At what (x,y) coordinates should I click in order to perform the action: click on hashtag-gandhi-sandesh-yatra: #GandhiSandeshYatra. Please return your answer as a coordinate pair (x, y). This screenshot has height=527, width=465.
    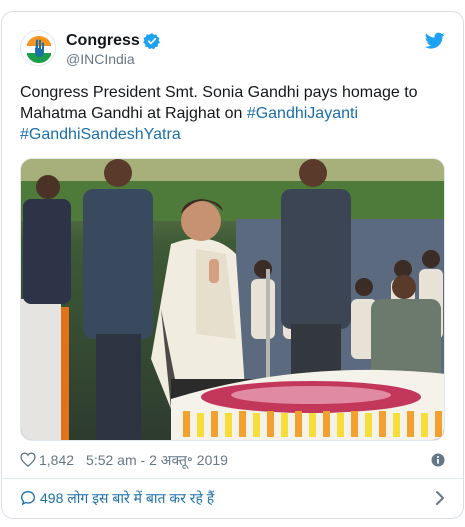
    Looking at the image, I should click on (100, 134).